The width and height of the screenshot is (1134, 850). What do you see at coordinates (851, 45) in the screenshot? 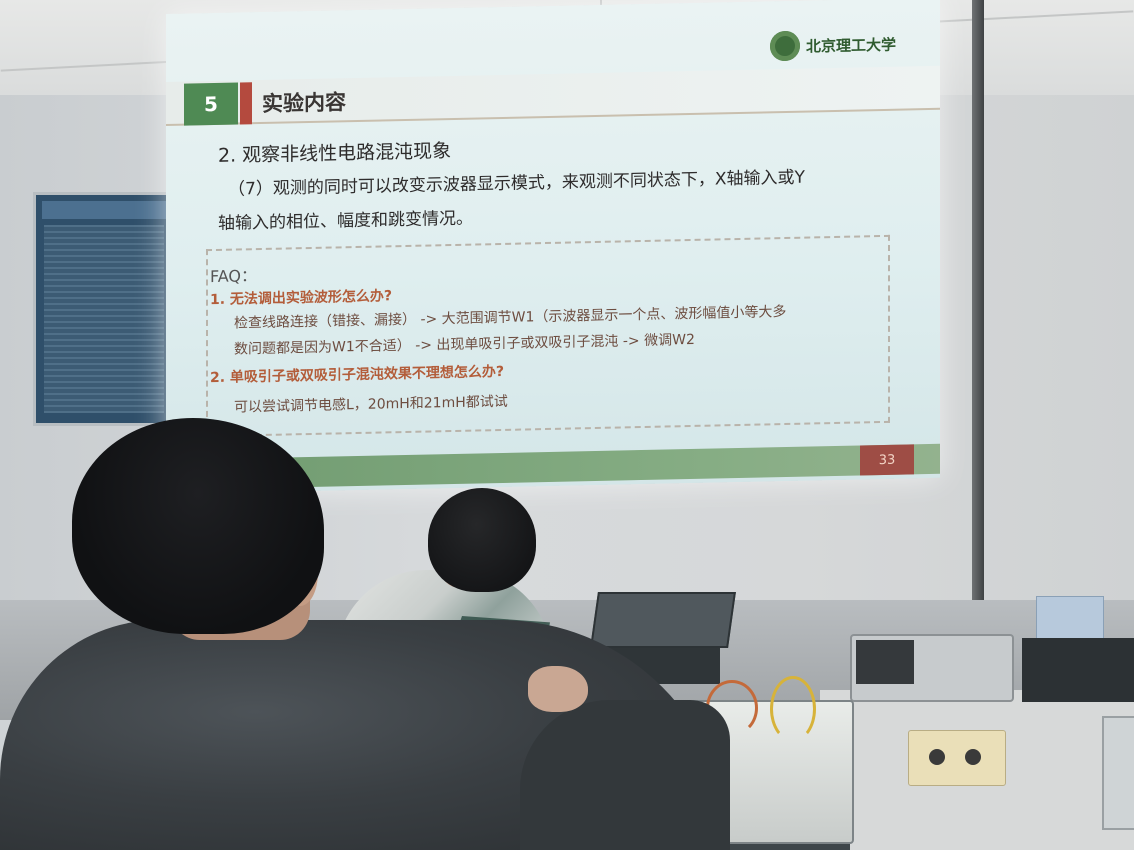
I see `university-name: 北京理工大学` at bounding box center [851, 45].